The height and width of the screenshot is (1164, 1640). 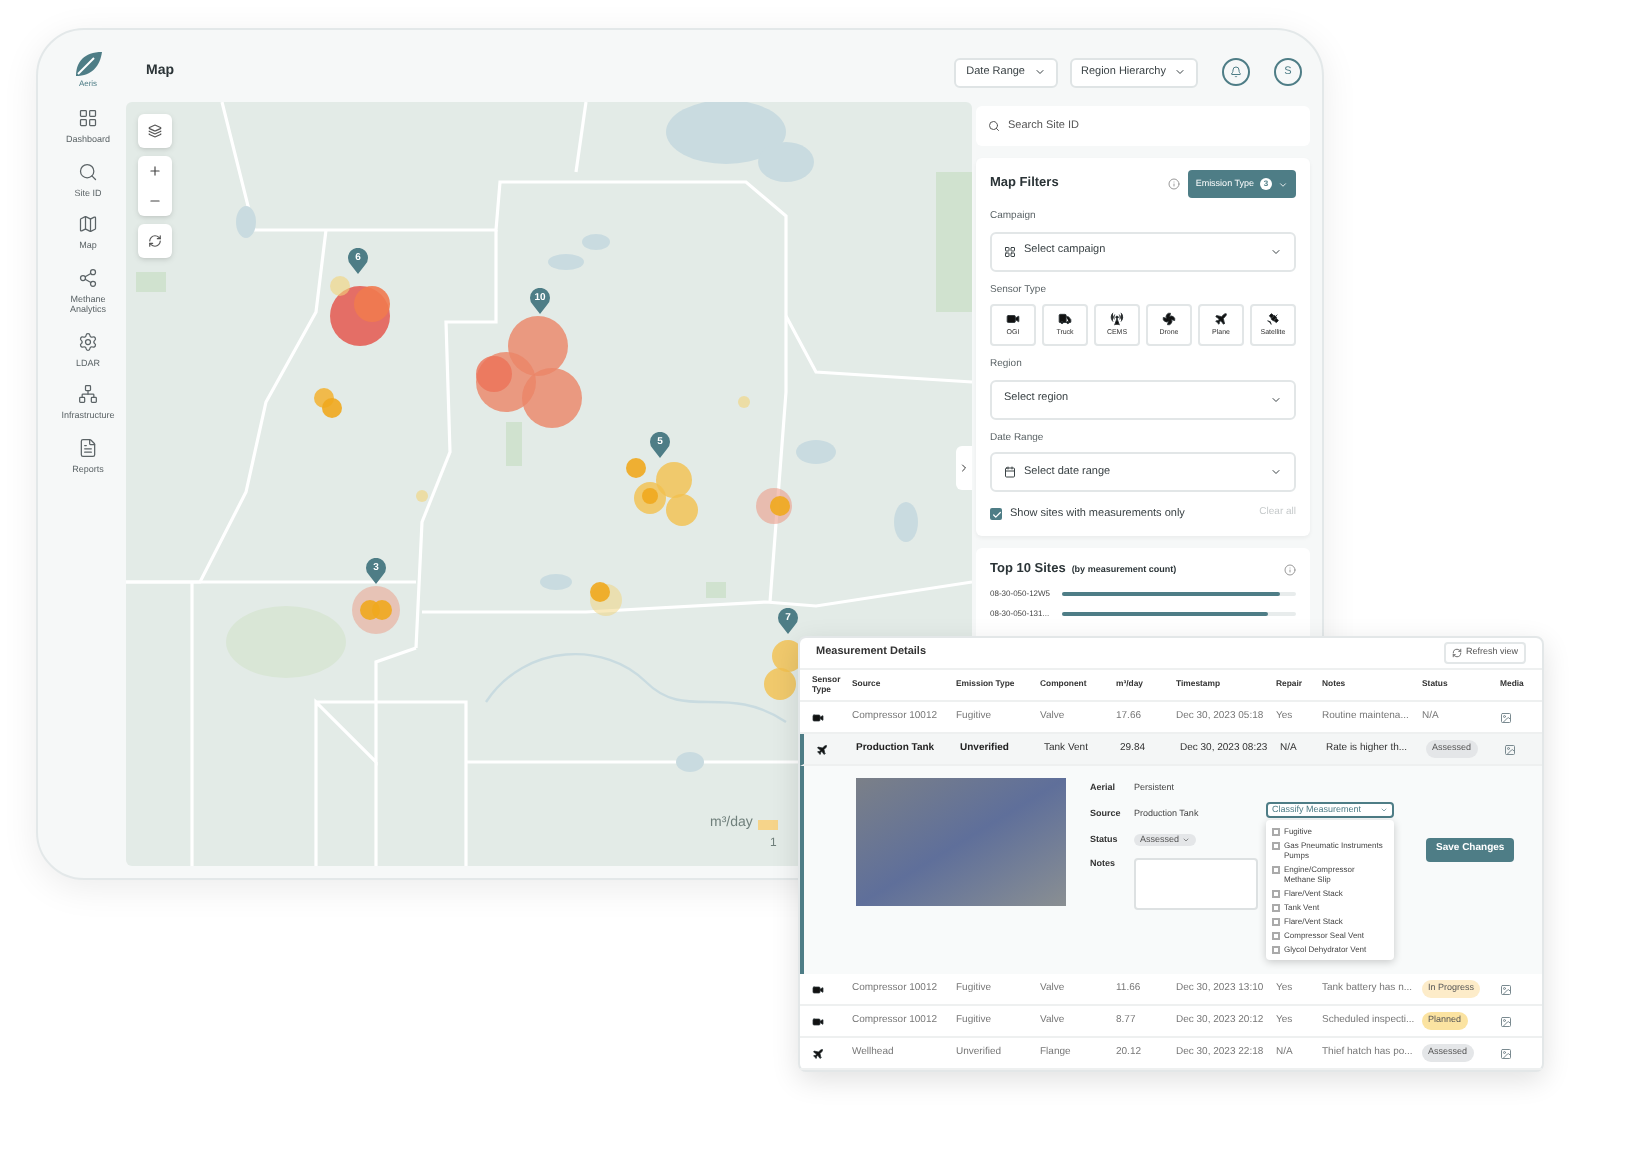 What do you see at coordinates (964, 468) in the screenshot?
I see `chevron-right-icon` at bounding box center [964, 468].